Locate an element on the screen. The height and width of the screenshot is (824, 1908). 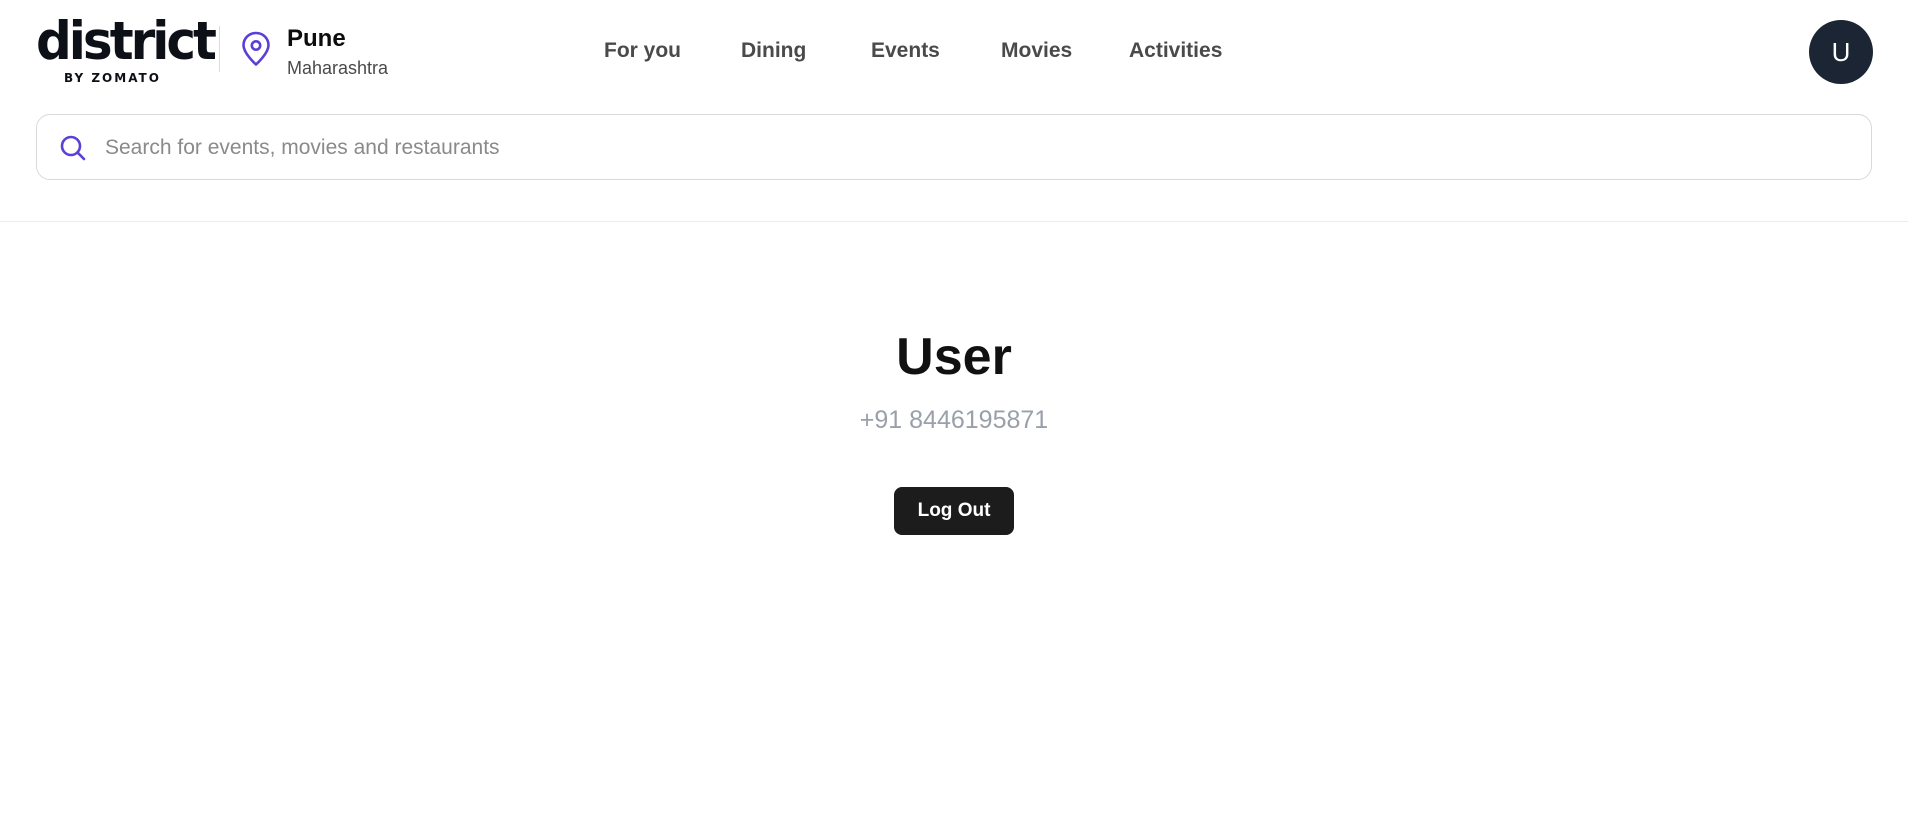
location-selector: Pune Maharashtra is located at coordinates (340, 52).